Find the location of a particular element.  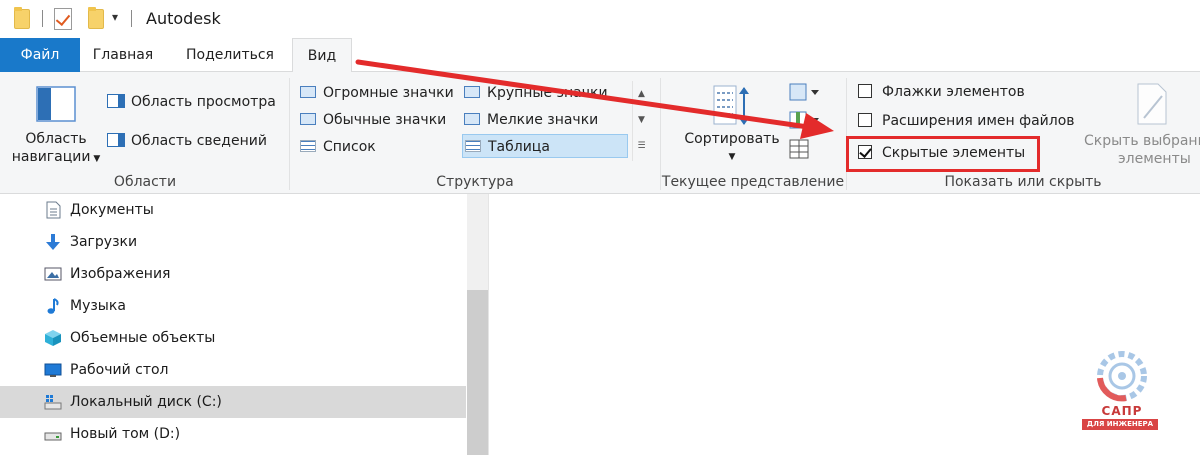

nav-item-desktop: Рабочий стол is located at coordinates (233, 370).